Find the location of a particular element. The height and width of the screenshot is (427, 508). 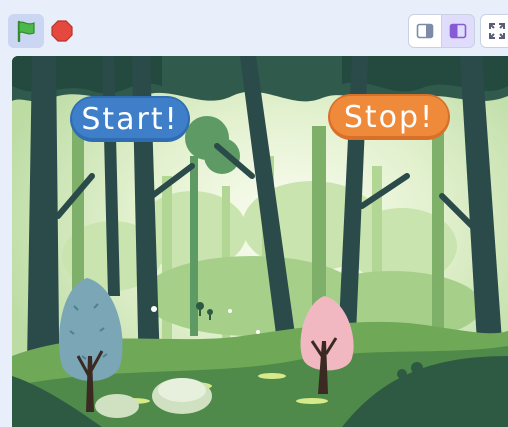

stage-toolbar is located at coordinates (254, 28).